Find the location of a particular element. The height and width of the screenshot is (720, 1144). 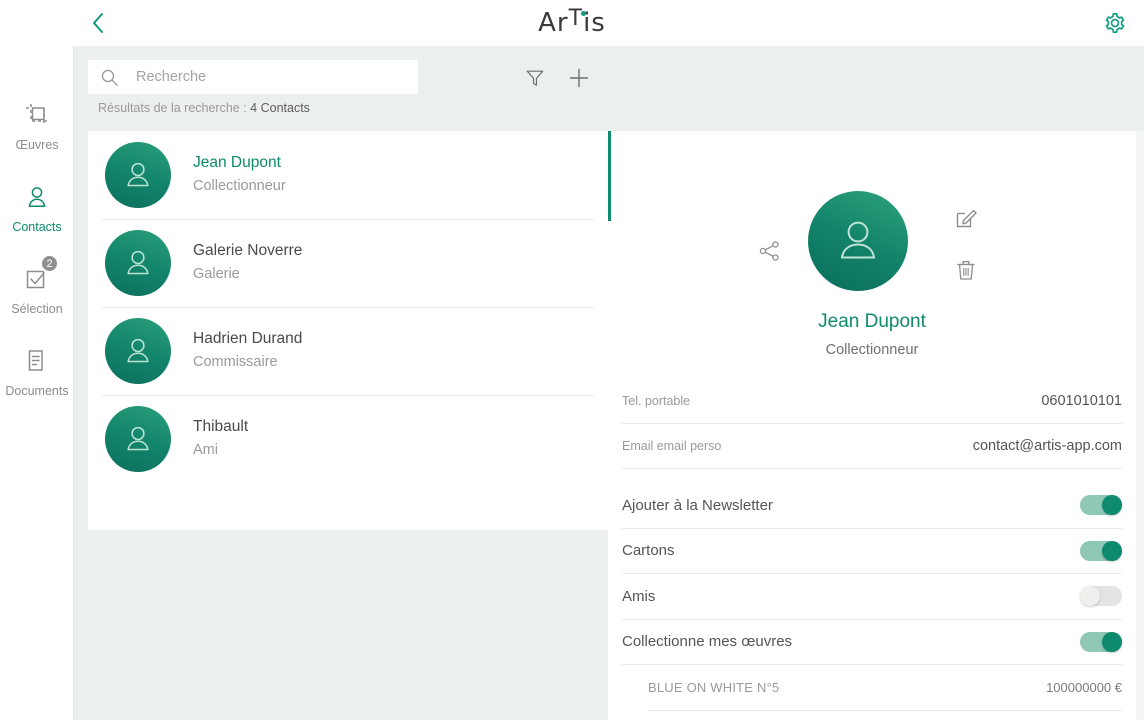

logo-part-1: Ar is located at coordinates (553, 23).